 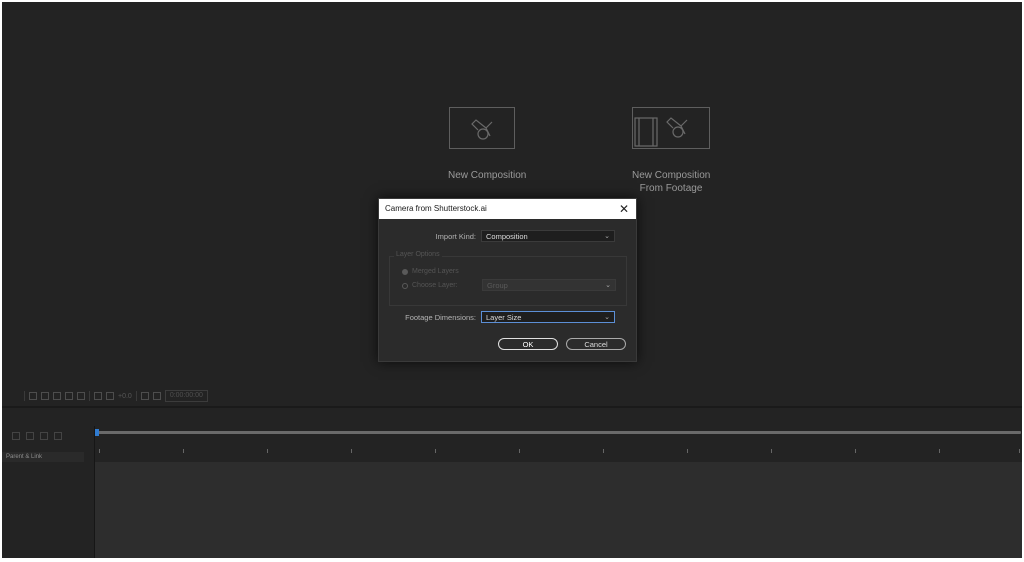 I want to click on current-time-indicator, so click(x=97, y=432).